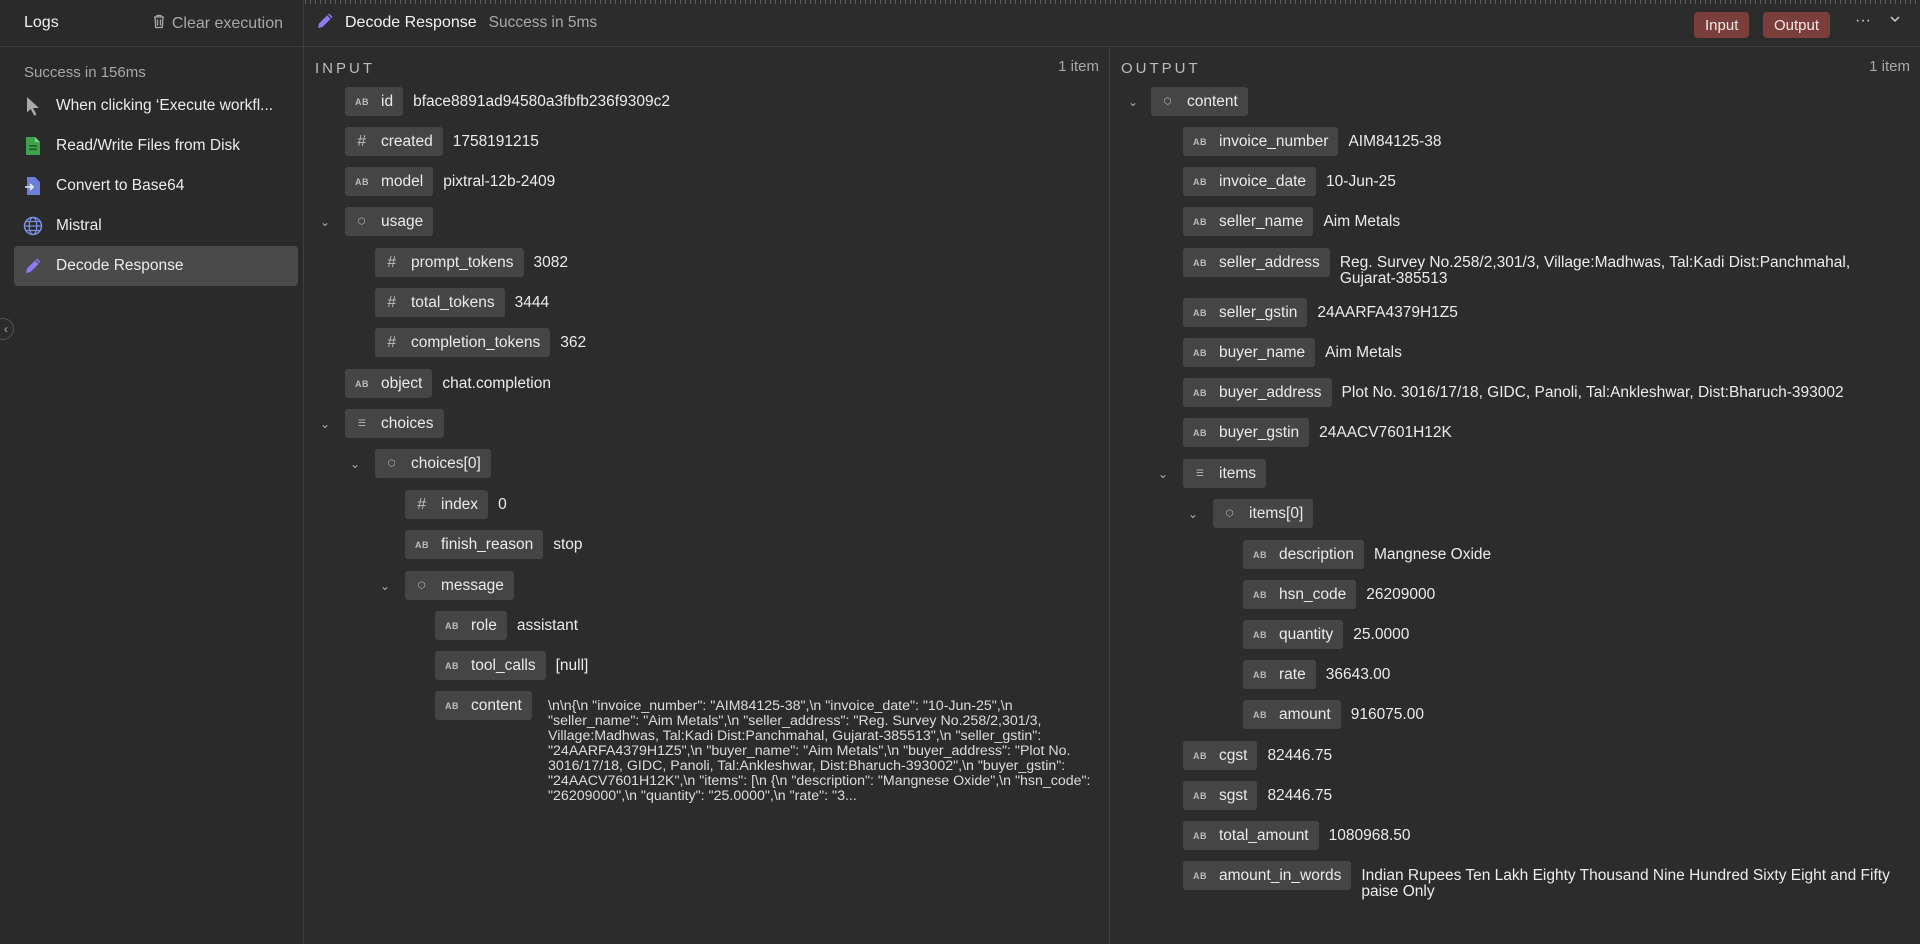  What do you see at coordinates (394, 423) in the screenshot?
I see `field-key-chip: ☰ choices` at bounding box center [394, 423].